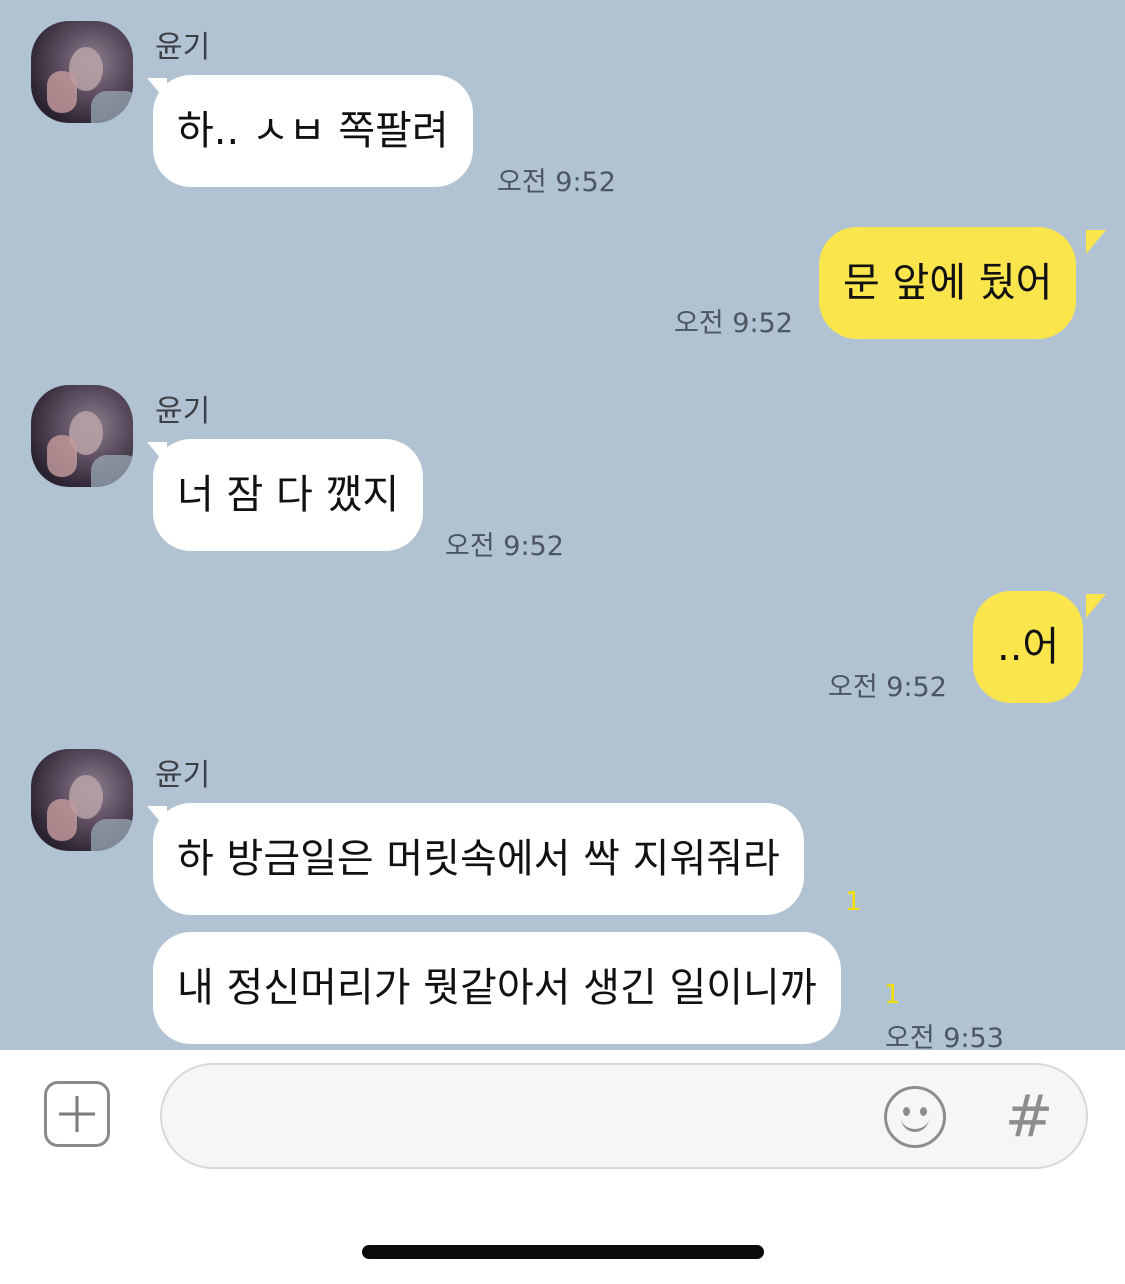  What do you see at coordinates (563, 1252) in the screenshot?
I see `home-indicator` at bounding box center [563, 1252].